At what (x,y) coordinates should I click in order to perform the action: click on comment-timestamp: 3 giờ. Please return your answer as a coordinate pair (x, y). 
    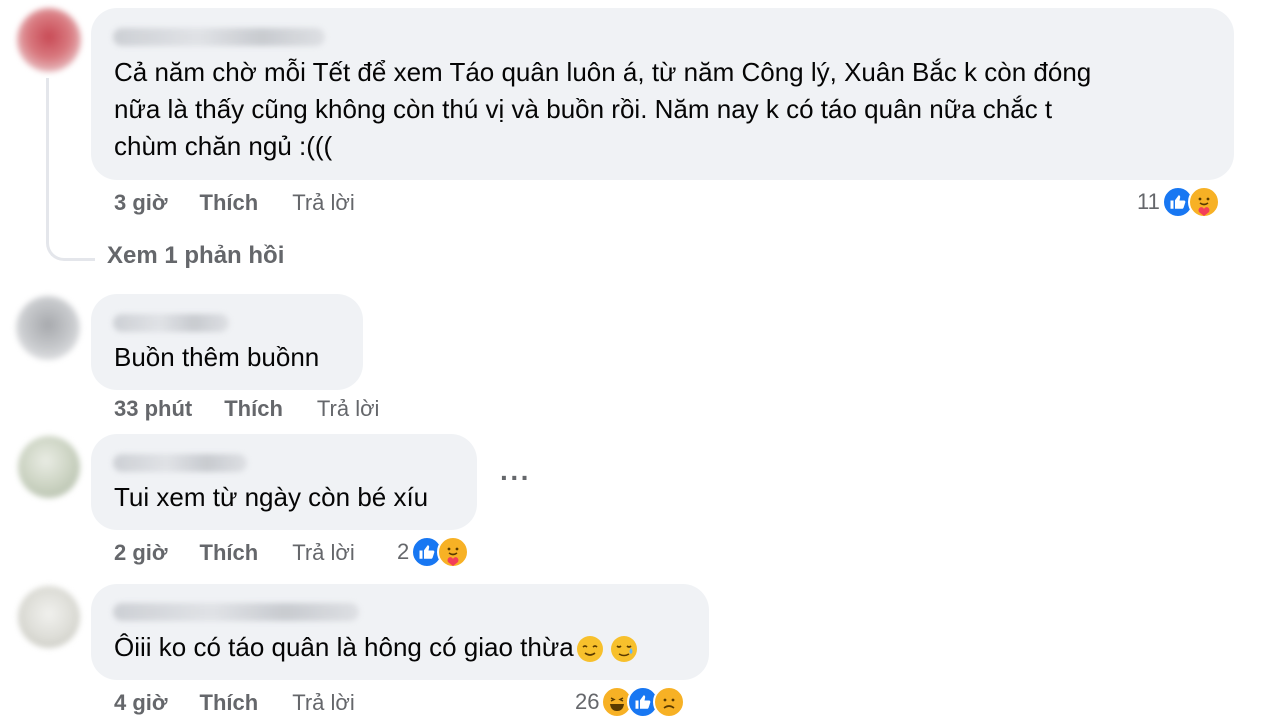
    Looking at the image, I should click on (141, 203).